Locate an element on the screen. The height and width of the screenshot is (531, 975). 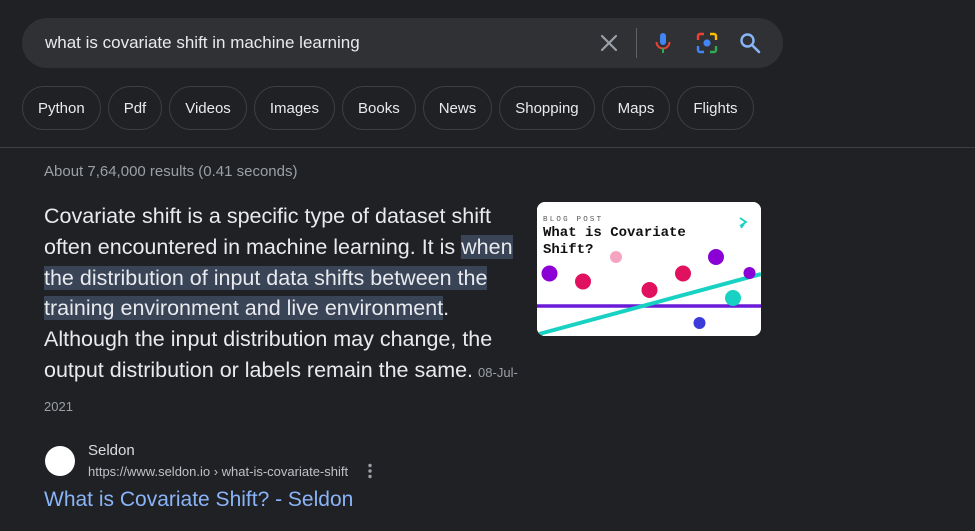
result-title-link: What is Covariate Shift? - Seldon is located at coordinates (198, 500).